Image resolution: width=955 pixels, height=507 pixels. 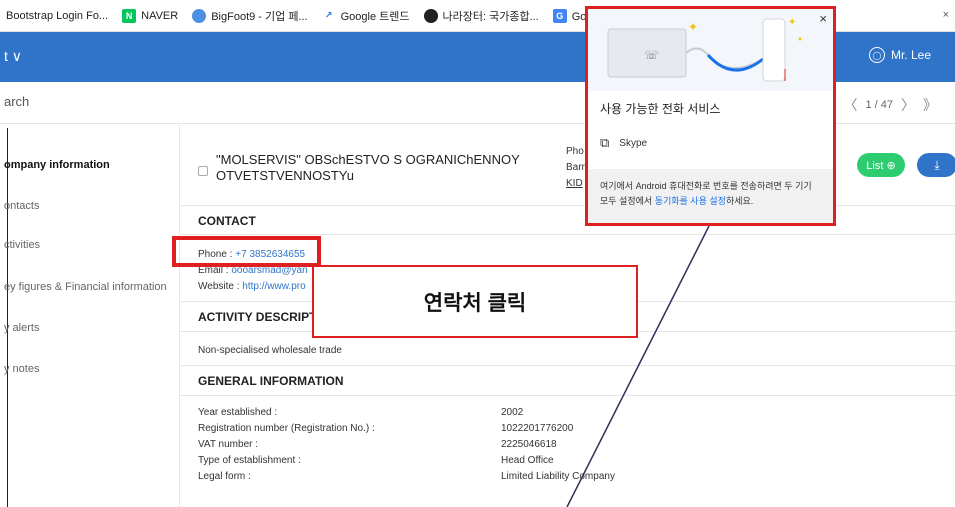 I want to click on bookmark-naver: N NAVER, so click(x=150, y=15).